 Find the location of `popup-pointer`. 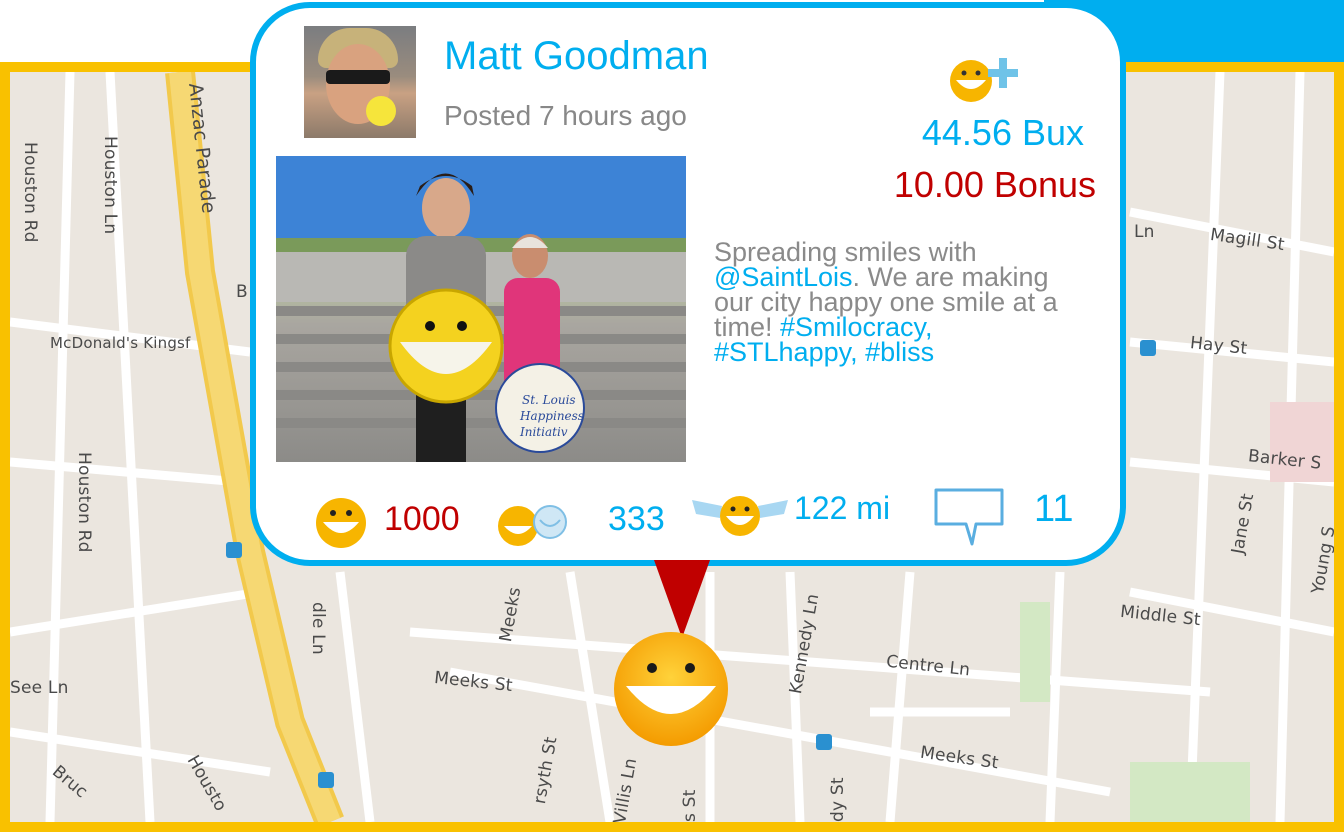

popup-pointer is located at coordinates (682, 599).